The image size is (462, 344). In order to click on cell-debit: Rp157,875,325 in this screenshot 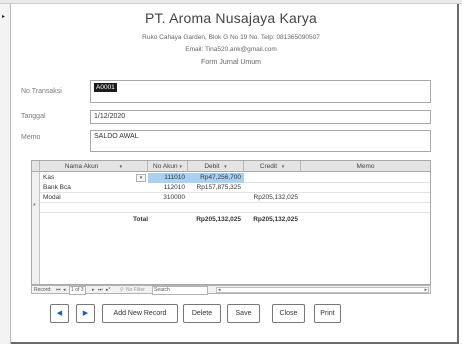, I will do `click(216, 188)`.